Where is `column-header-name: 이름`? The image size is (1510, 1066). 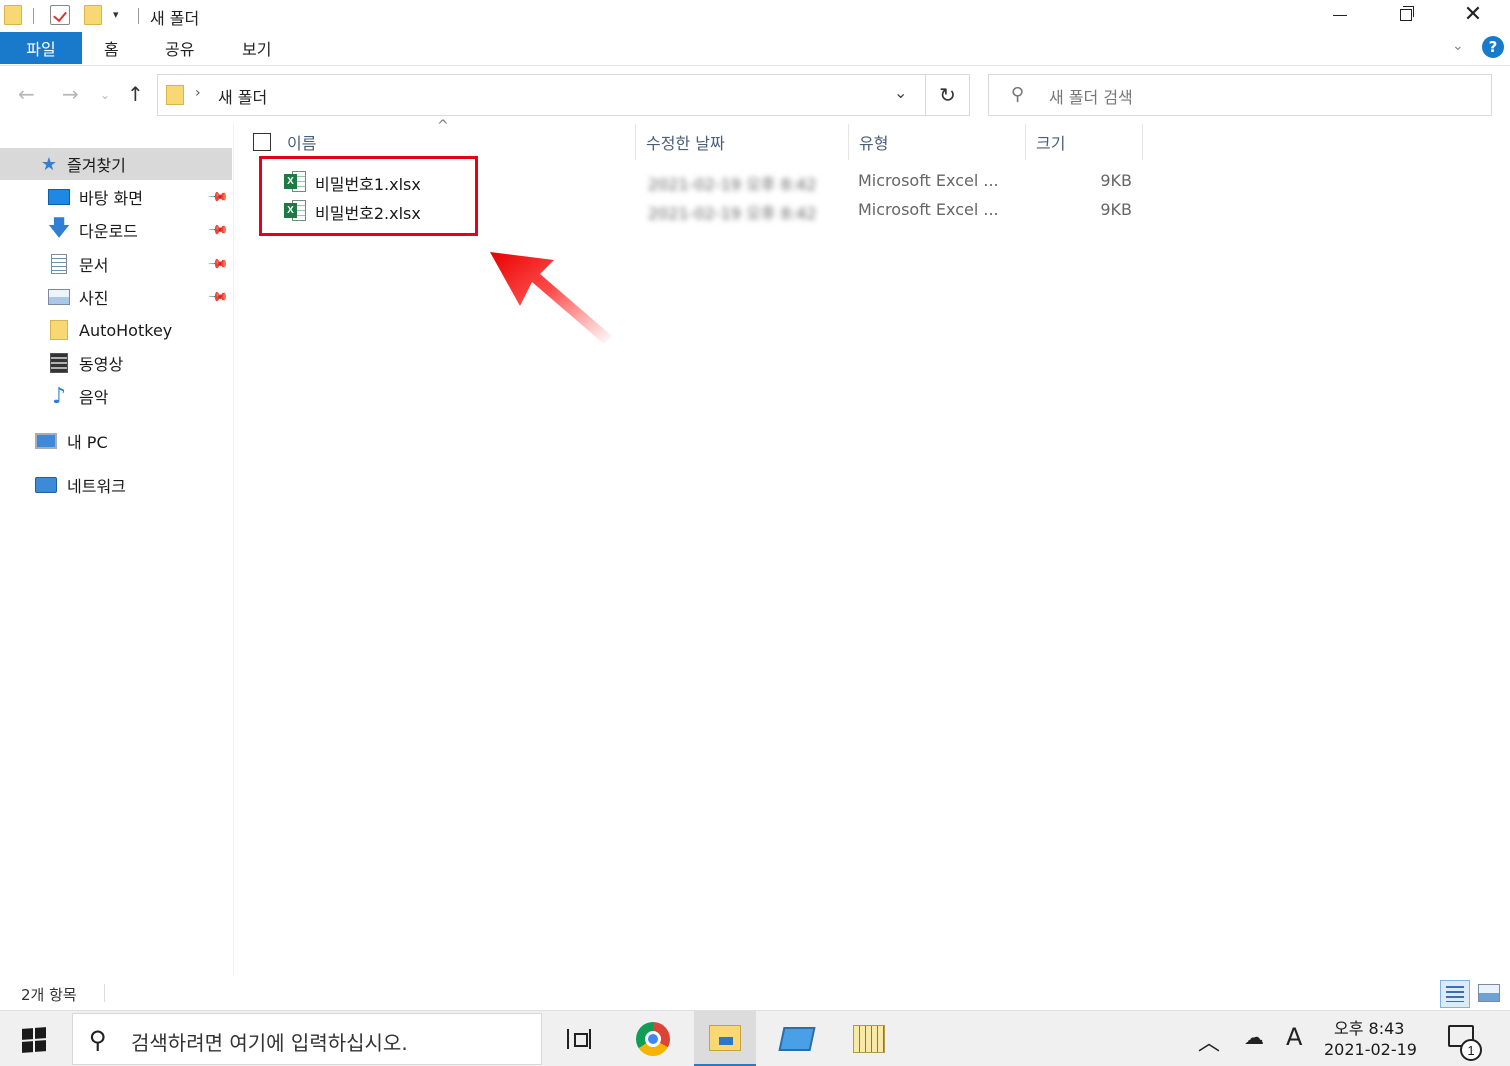
column-header-name: 이름 is located at coordinates (301, 142).